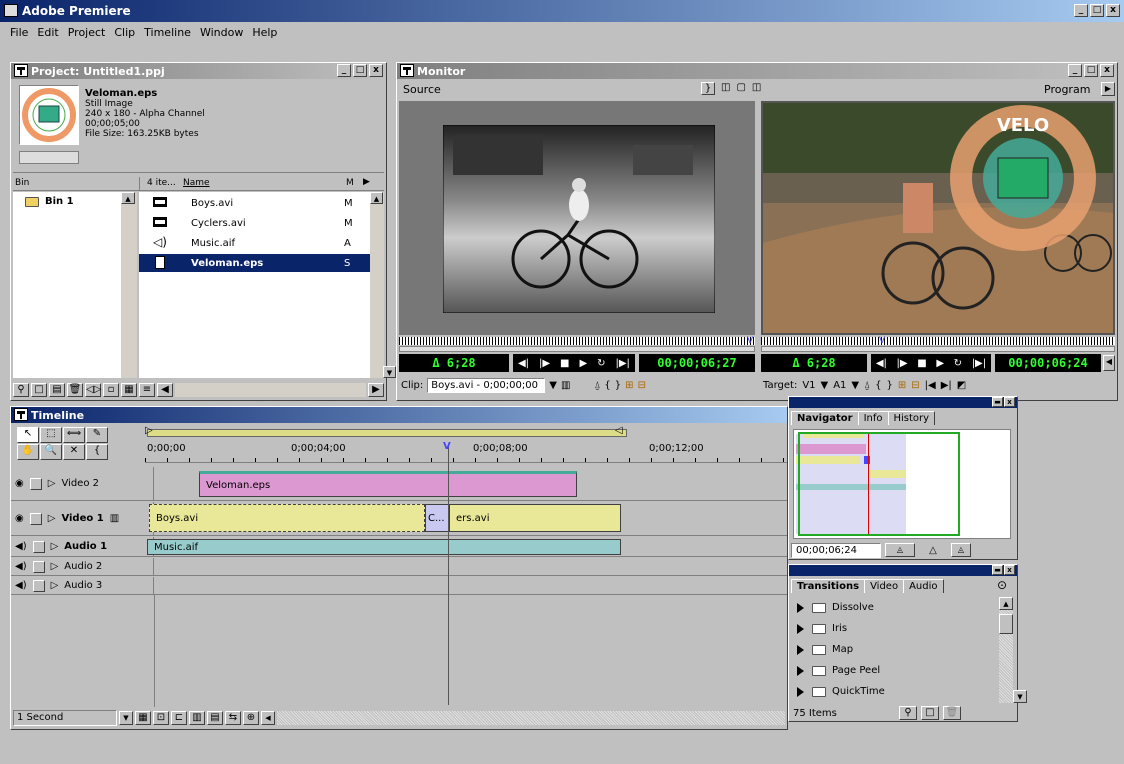 The height and width of the screenshot is (764, 1124). Describe the element at coordinates (21, 389) in the screenshot. I see `find-icon: ⚲` at that location.